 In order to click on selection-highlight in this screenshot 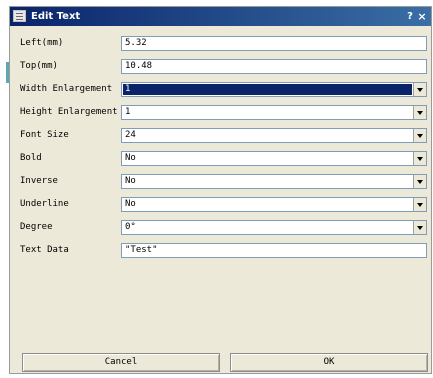, I will do `click(267, 89)`.